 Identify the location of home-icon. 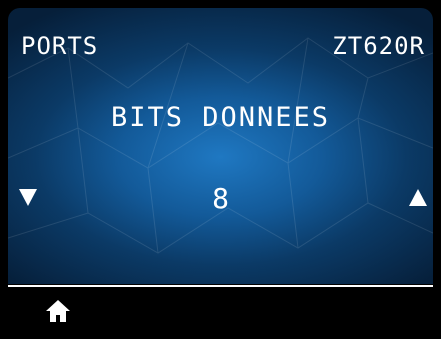
(58, 311).